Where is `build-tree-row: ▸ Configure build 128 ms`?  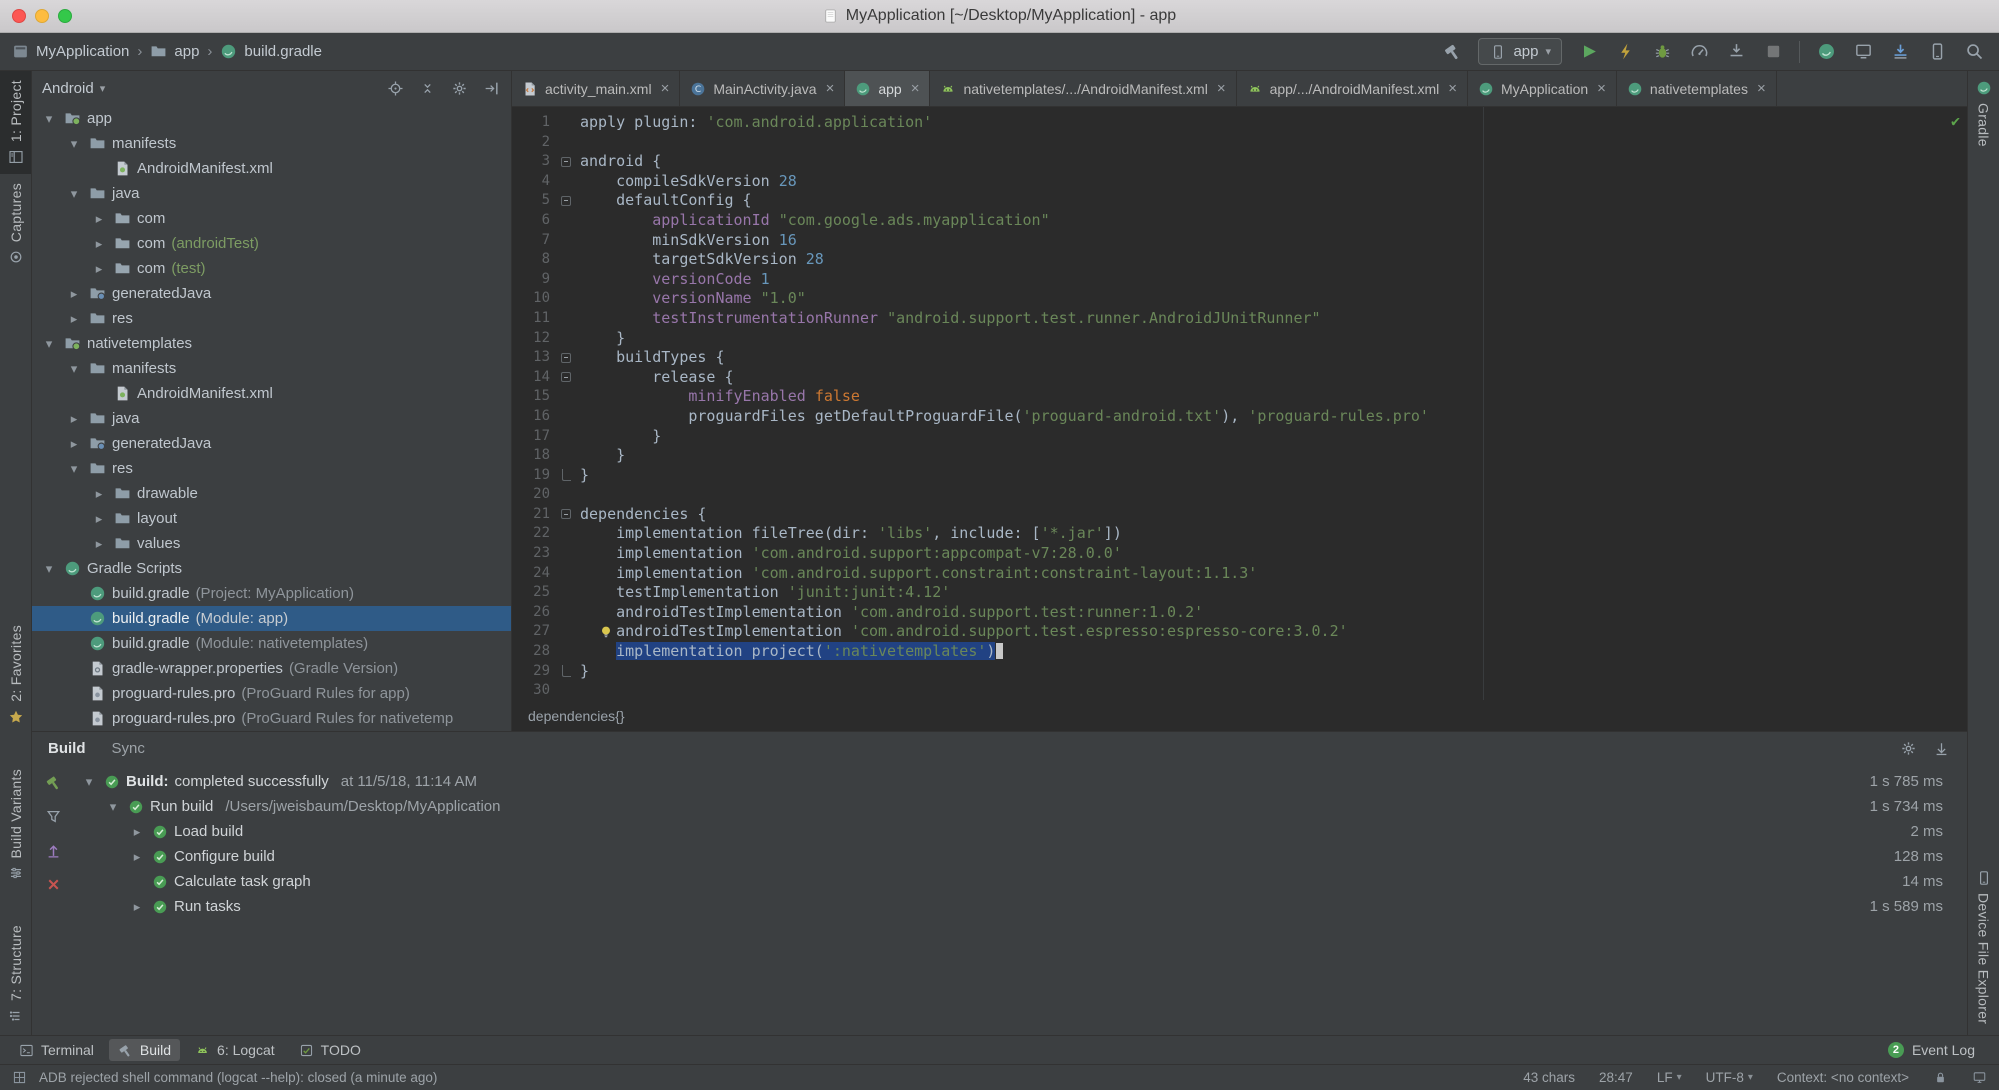 build-tree-row: ▸ Configure build 128 ms is located at coordinates (1020, 856).